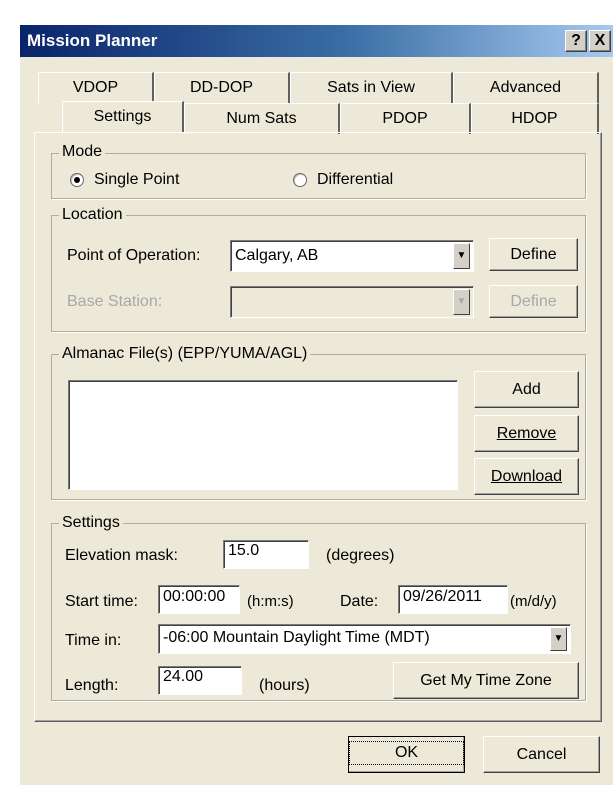  What do you see at coordinates (92, 215) in the screenshot?
I see `location-group-label: Location` at bounding box center [92, 215].